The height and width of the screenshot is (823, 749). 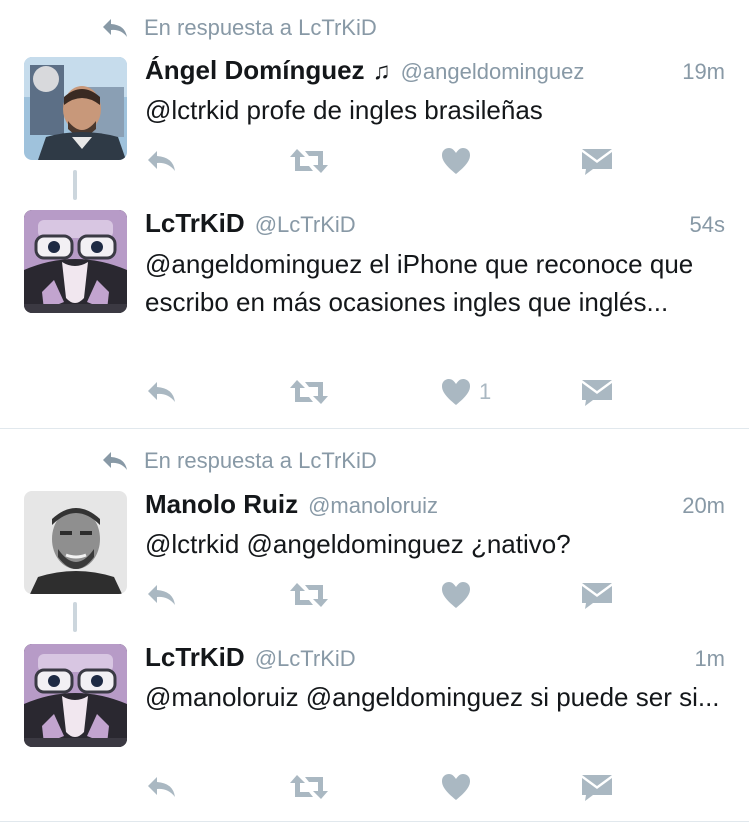 What do you see at coordinates (703, 506) in the screenshot?
I see `tweet-timestamp: 20m` at bounding box center [703, 506].